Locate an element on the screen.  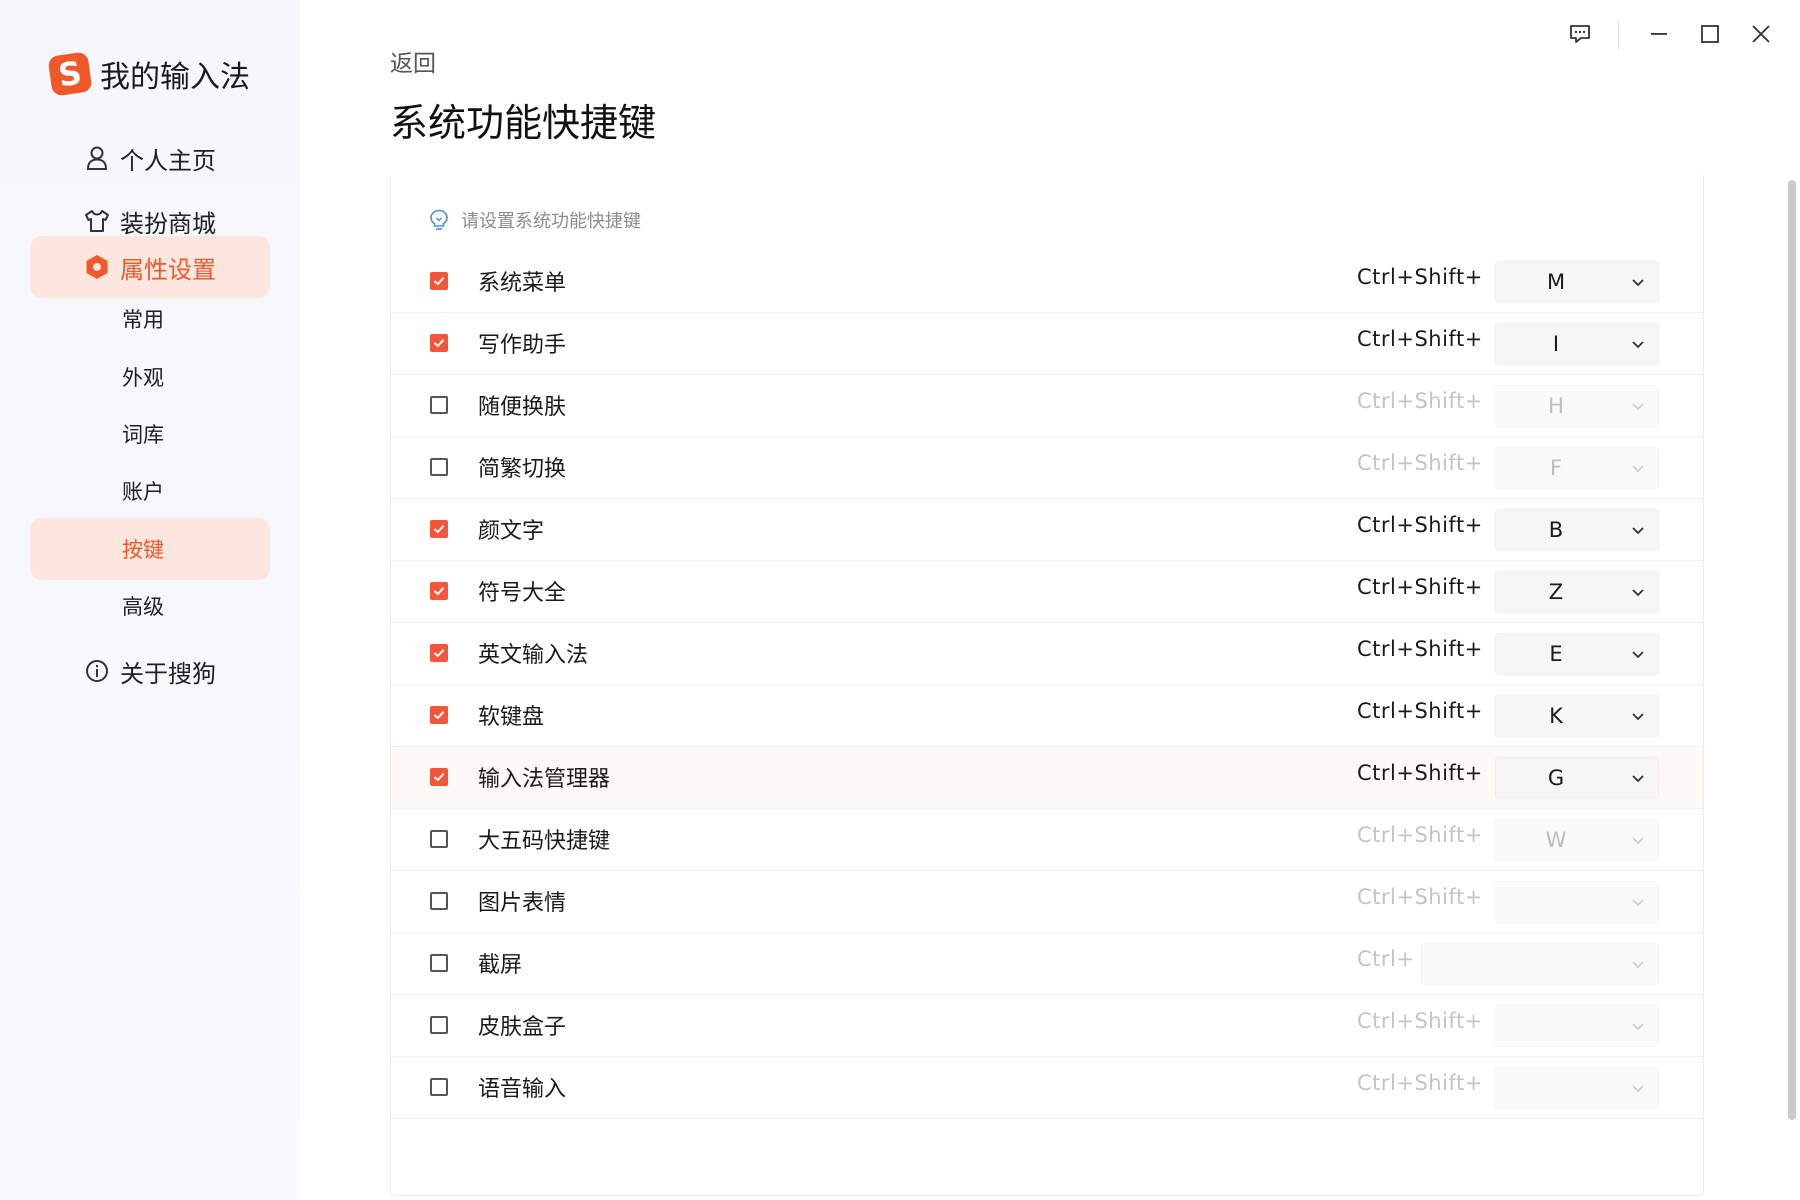
row-label: 颜文字 is located at coordinates (511, 531).